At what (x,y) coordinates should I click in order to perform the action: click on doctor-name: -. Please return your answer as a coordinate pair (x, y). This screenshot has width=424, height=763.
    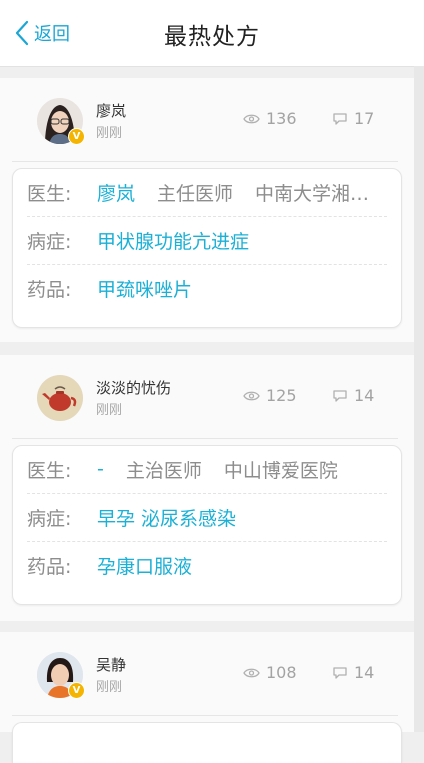
    Looking at the image, I should click on (100, 469).